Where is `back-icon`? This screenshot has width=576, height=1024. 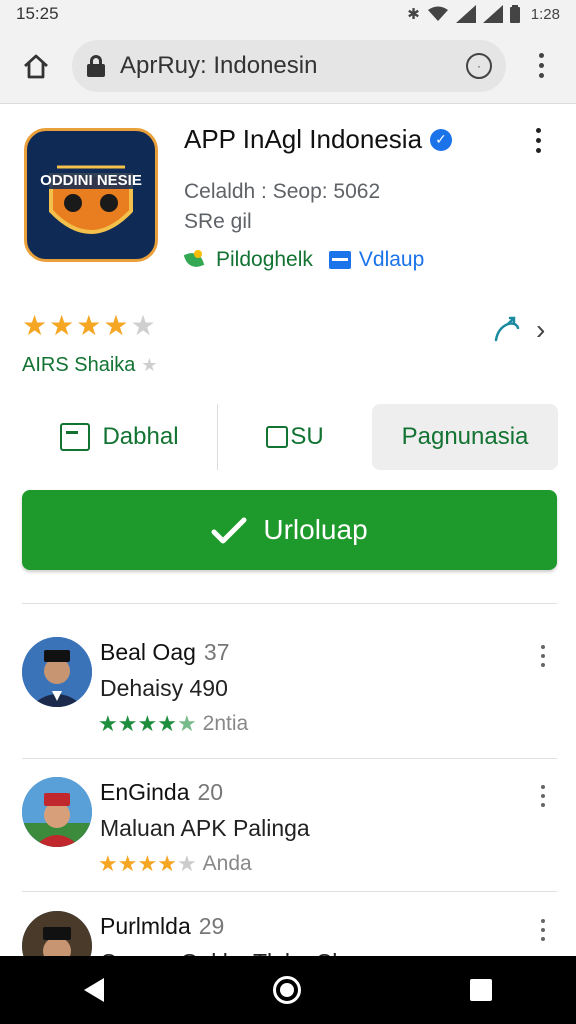
back-icon is located at coordinates (94, 990).